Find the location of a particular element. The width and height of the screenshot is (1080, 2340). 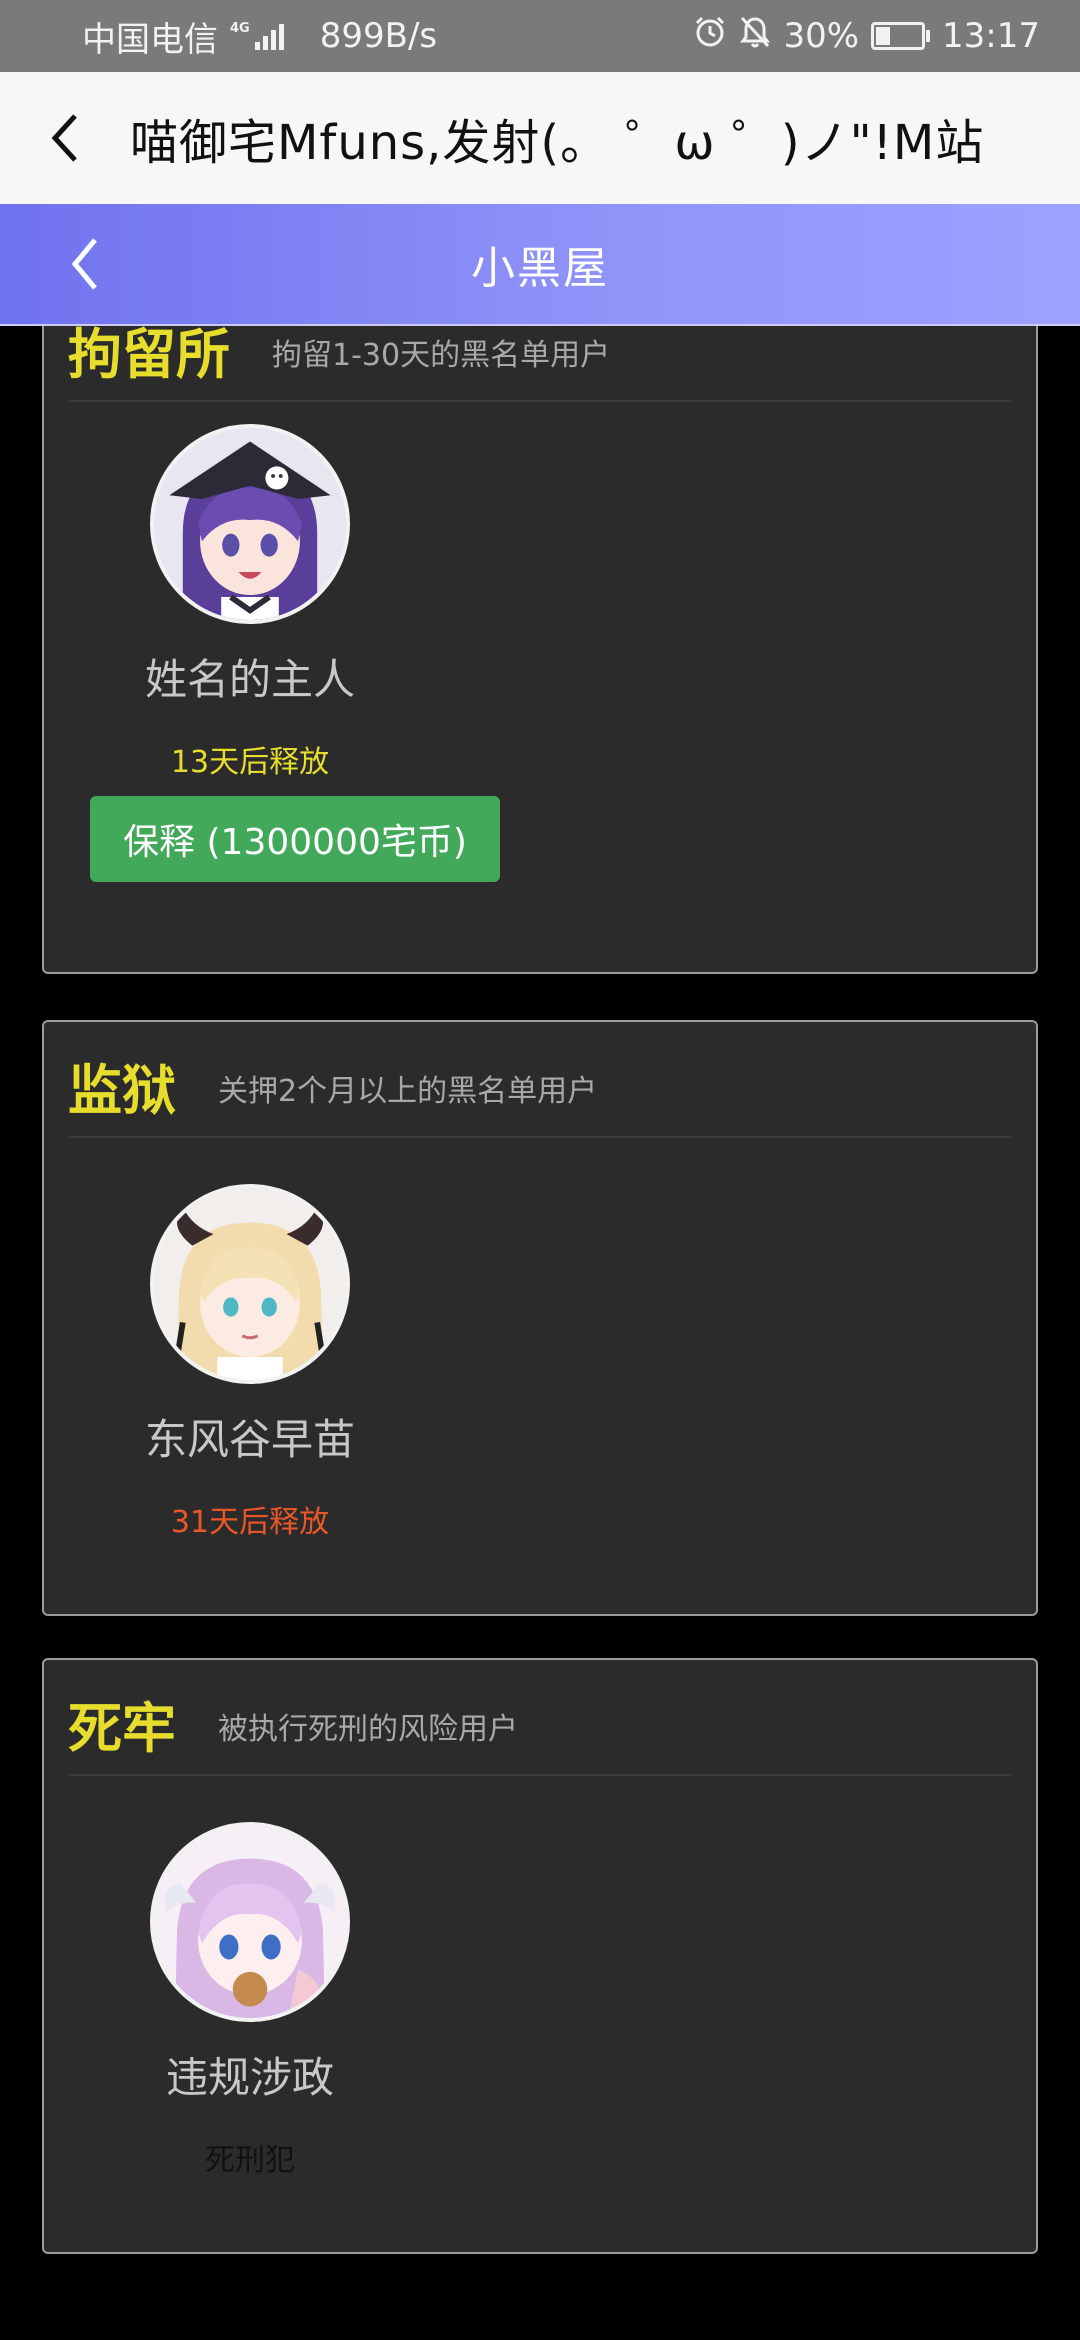

alarm-icon is located at coordinates (710, 36).